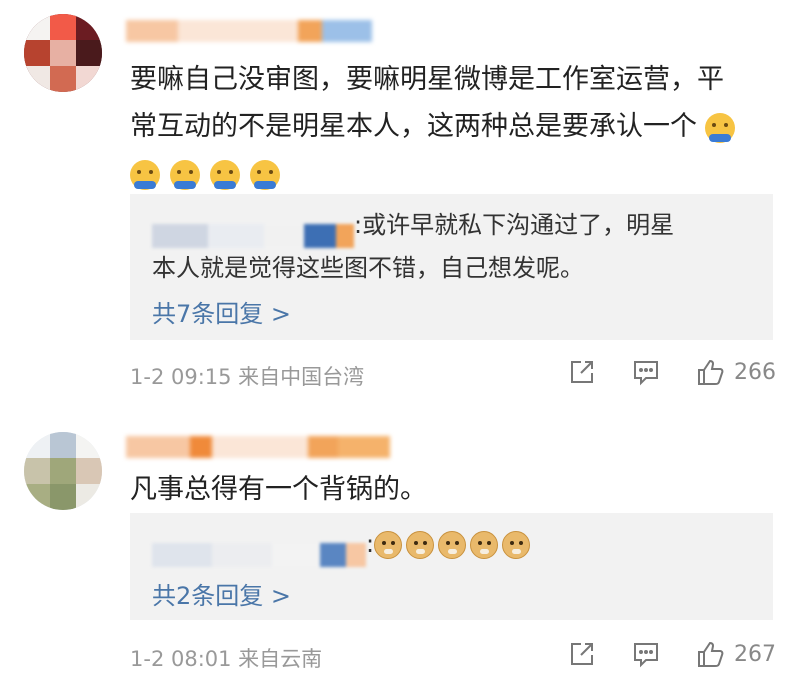  I want to click on reply-username-masked, so click(259, 550).